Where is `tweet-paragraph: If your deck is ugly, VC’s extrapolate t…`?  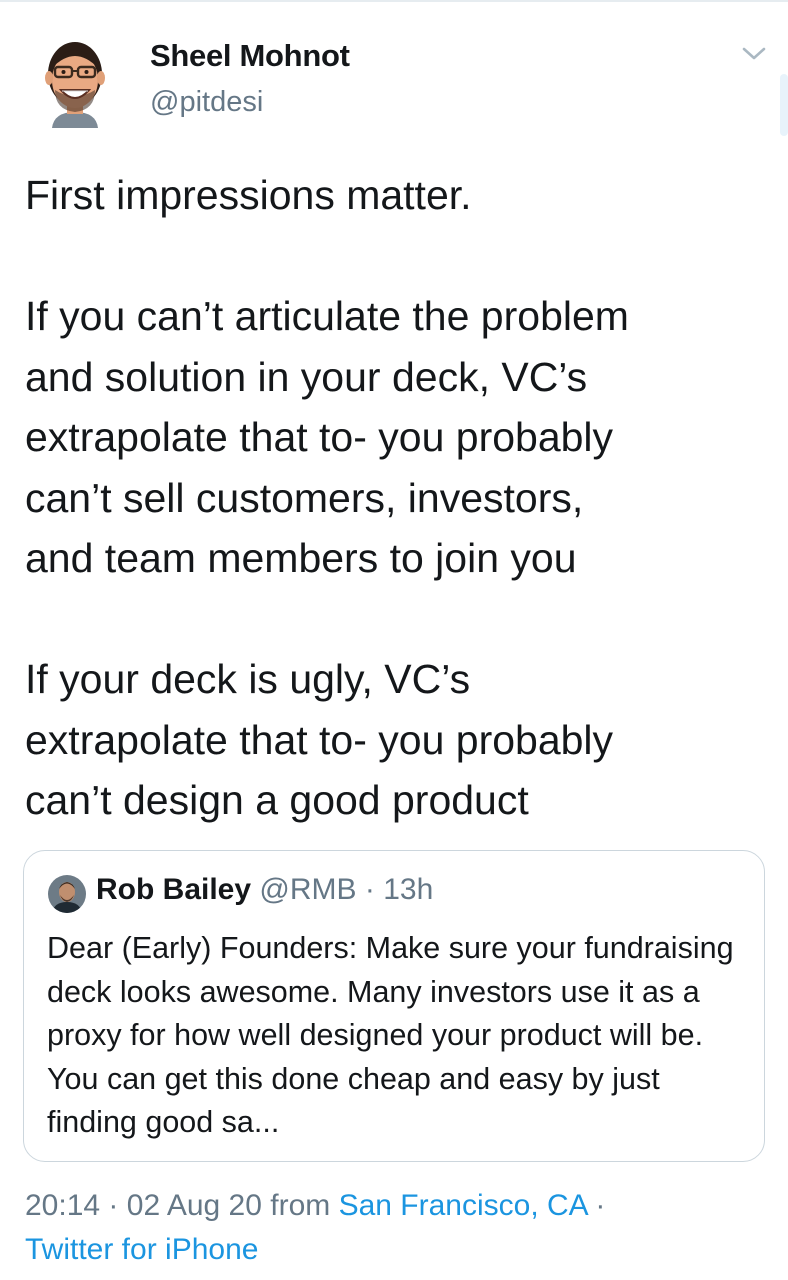
tweet-paragraph: If your deck is ugly, VC’s extrapolate t… is located at coordinates (319, 739).